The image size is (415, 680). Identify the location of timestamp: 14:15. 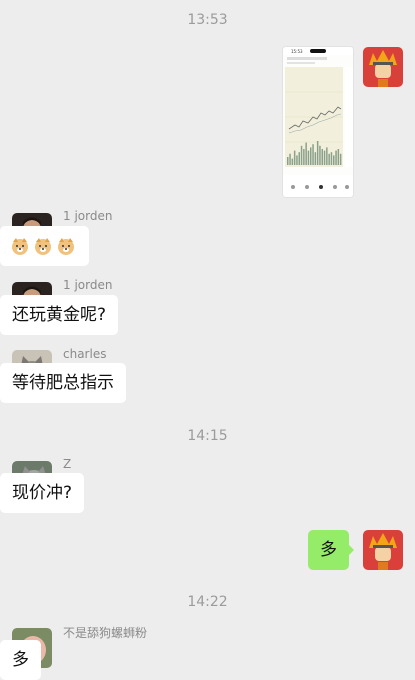
(207, 436).